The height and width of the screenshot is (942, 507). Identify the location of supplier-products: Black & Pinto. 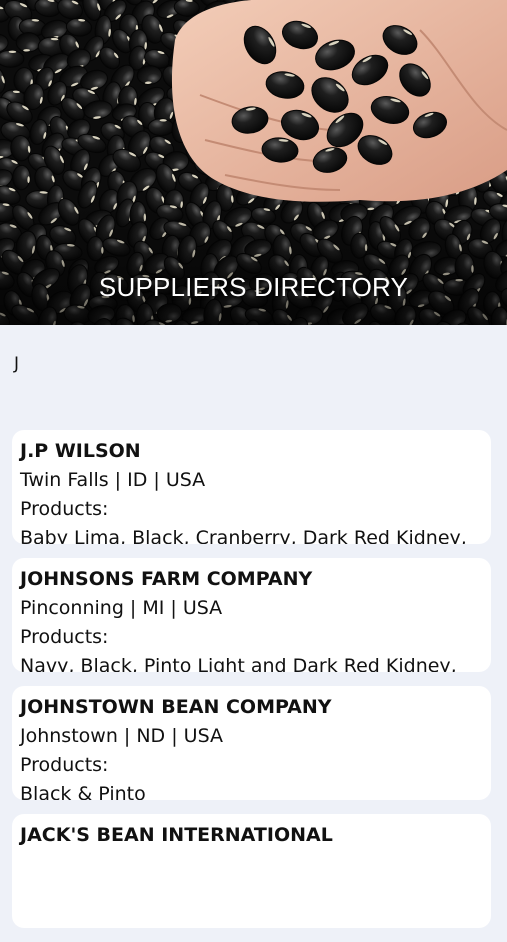
(251, 790).